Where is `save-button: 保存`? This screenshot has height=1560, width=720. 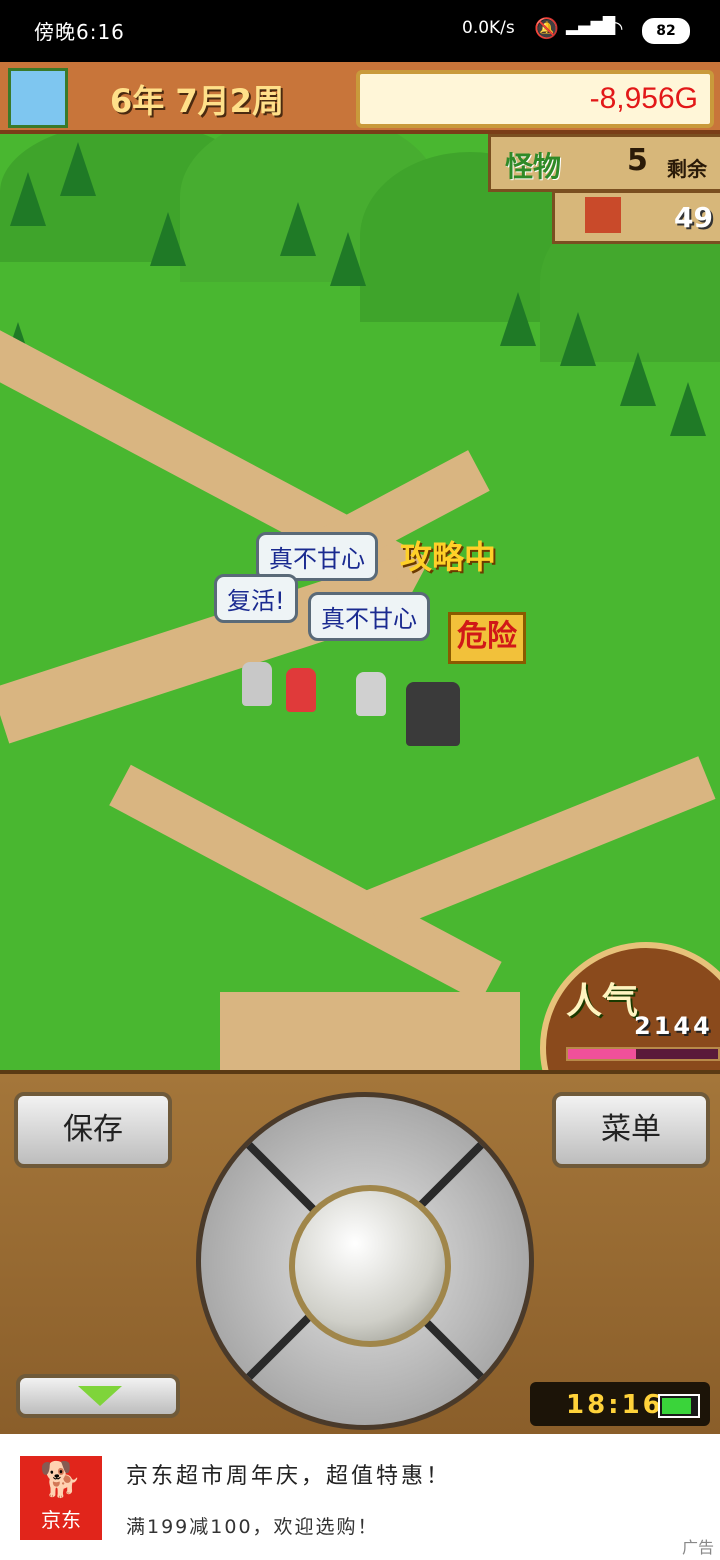
save-button: 保存 is located at coordinates (93, 1130).